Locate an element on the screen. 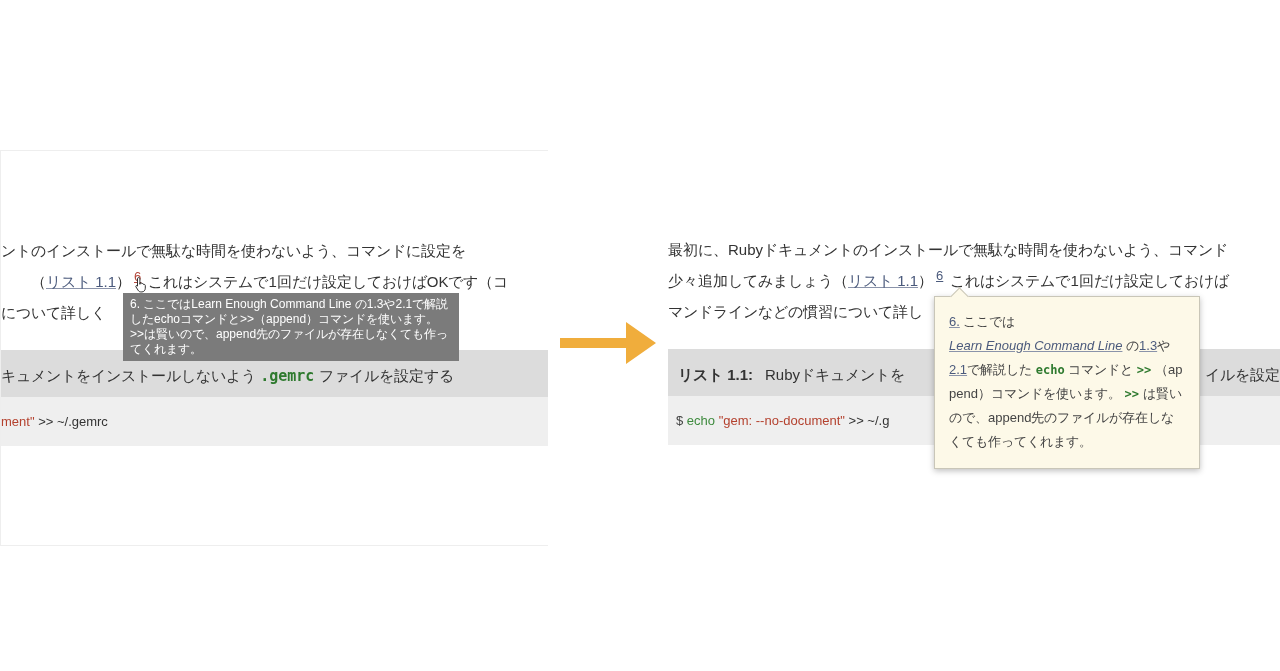  right-arrow-icon is located at coordinates (608, 343).